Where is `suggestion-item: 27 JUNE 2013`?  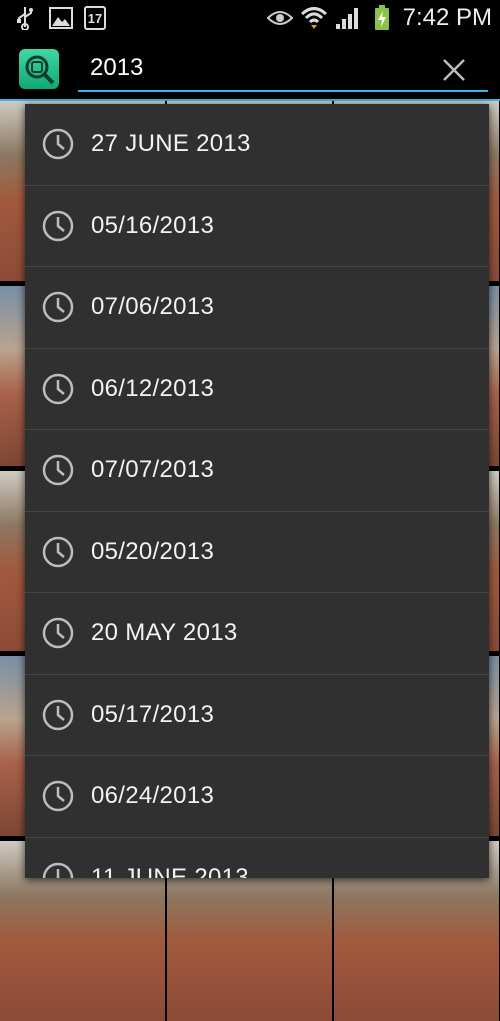
suggestion-item: 27 JUNE 2013 is located at coordinates (257, 145).